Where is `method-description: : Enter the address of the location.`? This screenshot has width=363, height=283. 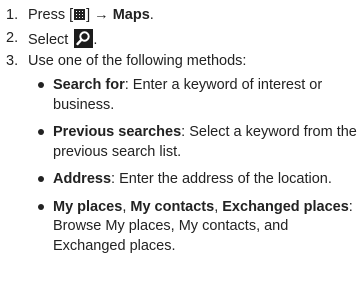 method-description: : Enter the address of the location. is located at coordinates (221, 179).